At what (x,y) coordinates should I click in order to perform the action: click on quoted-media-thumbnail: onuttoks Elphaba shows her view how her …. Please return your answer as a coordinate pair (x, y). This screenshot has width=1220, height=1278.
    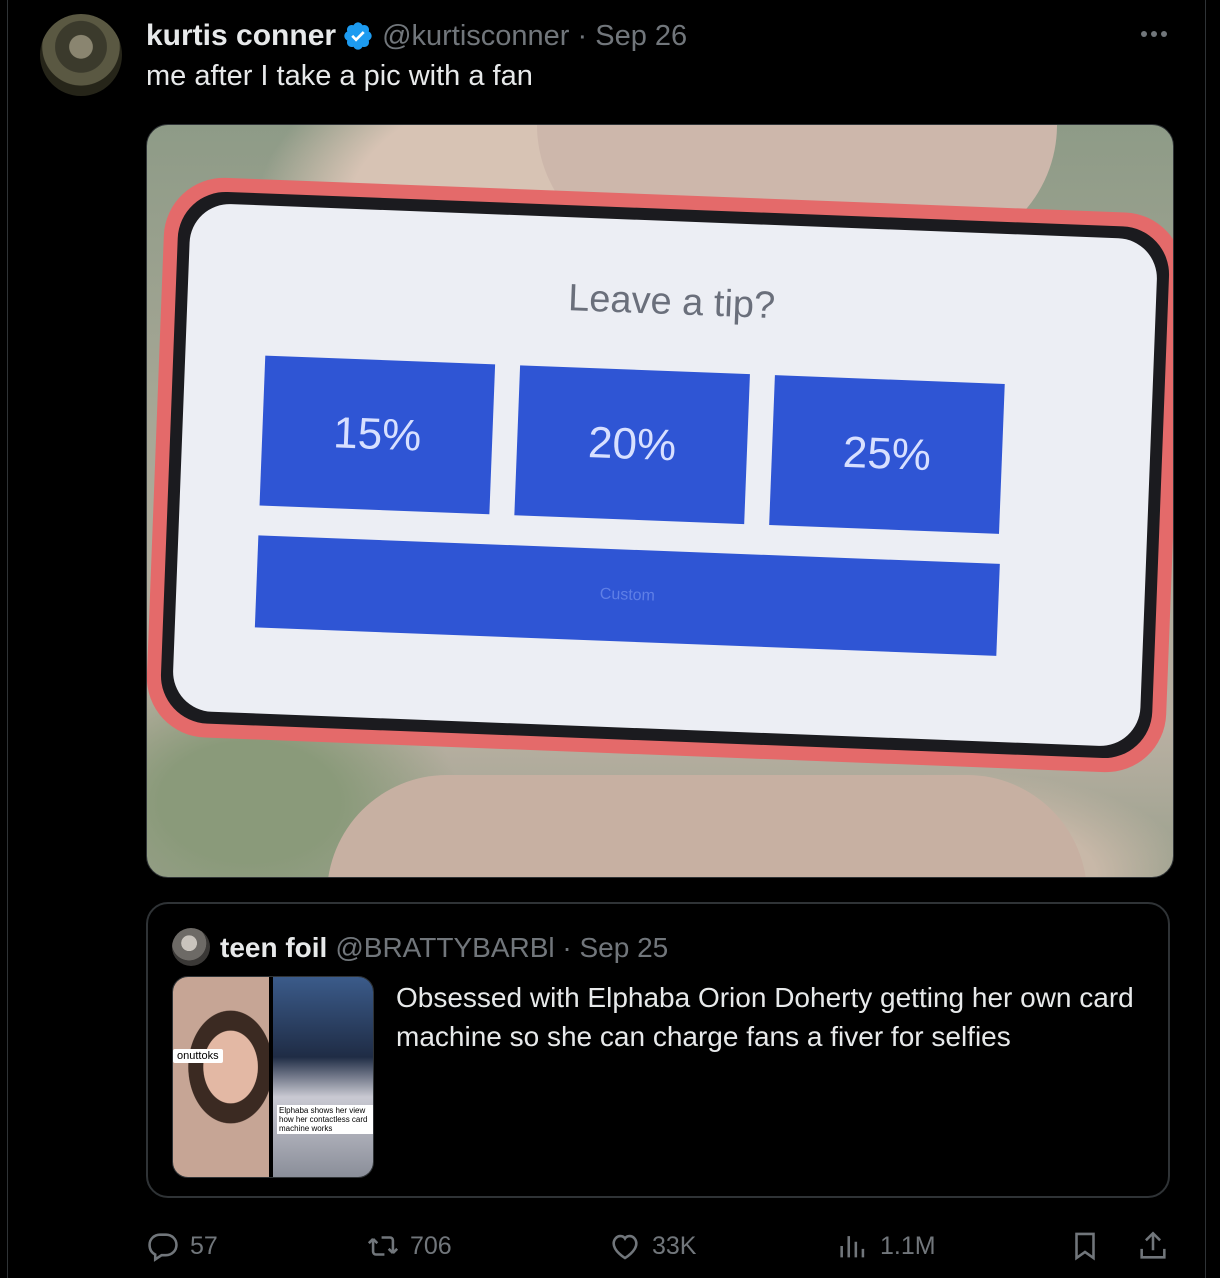
    Looking at the image, I should click on (273, 1077).